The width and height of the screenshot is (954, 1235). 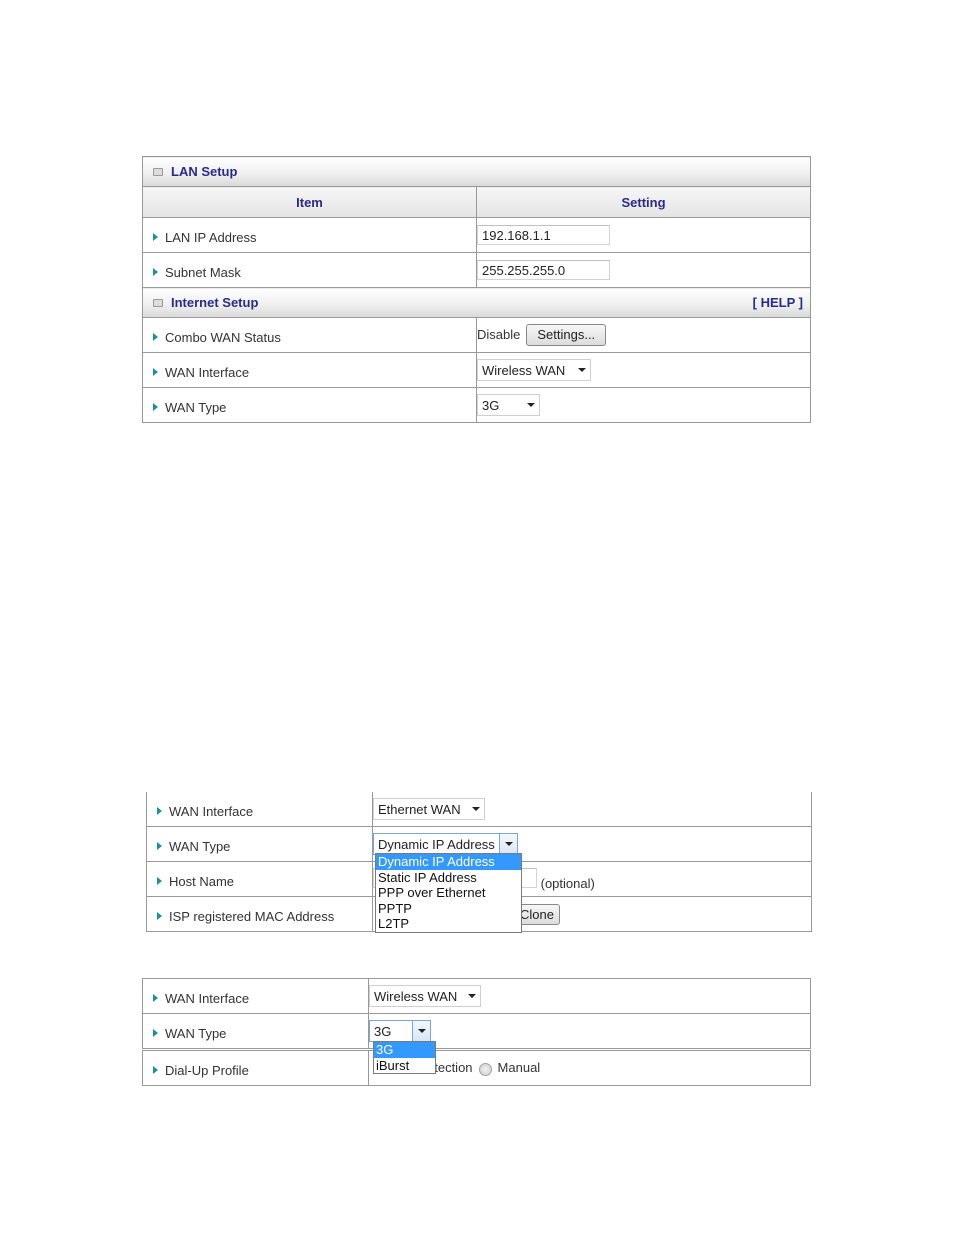 I want to click on column-header-row: Item Setting, so click(x=476, y=202).